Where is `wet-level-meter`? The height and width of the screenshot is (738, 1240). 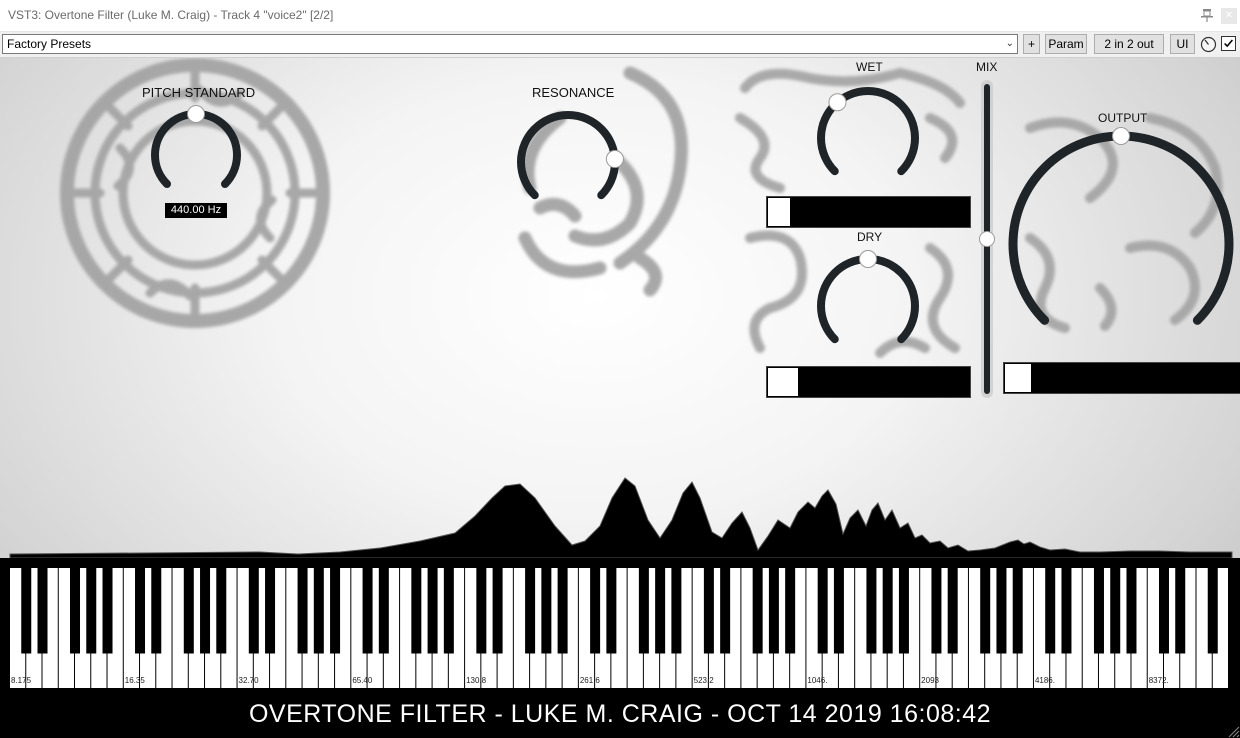
wet-level-meter is located at coordinates (868, 212).